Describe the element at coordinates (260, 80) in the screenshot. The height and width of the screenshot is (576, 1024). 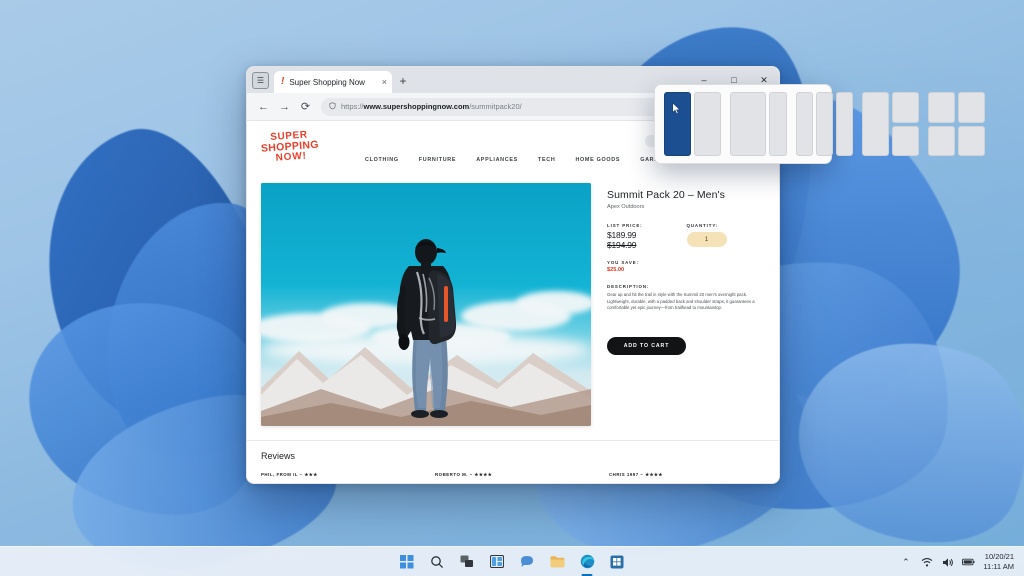
I see `tab-list-icon: ☰` at that location.